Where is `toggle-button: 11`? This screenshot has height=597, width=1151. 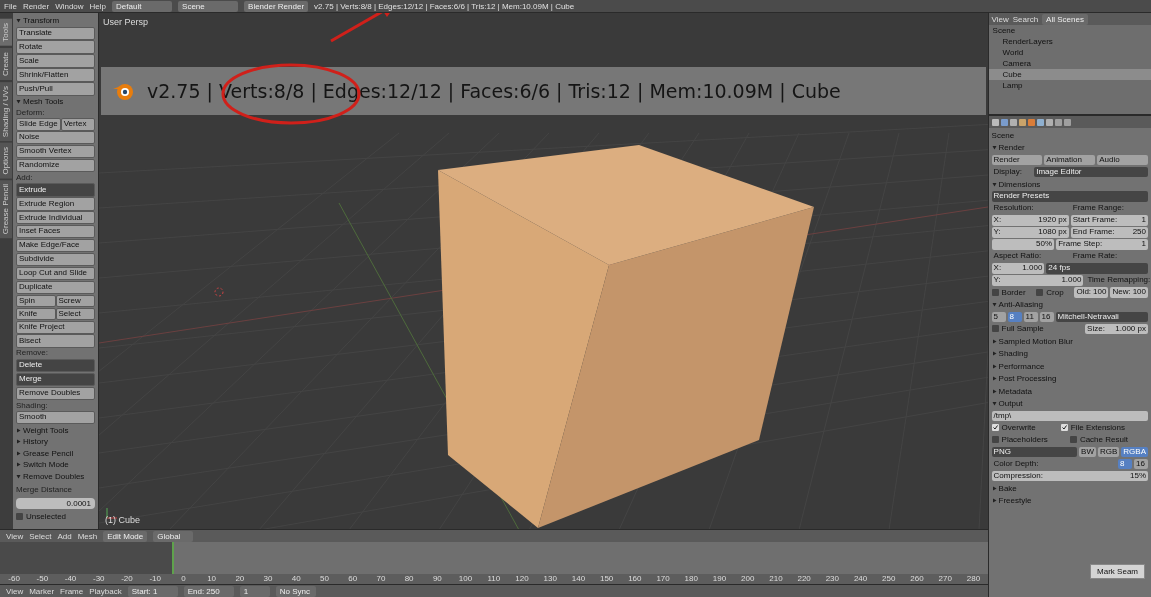 toggle-button: 11 is located at coordinates (1030, 316).